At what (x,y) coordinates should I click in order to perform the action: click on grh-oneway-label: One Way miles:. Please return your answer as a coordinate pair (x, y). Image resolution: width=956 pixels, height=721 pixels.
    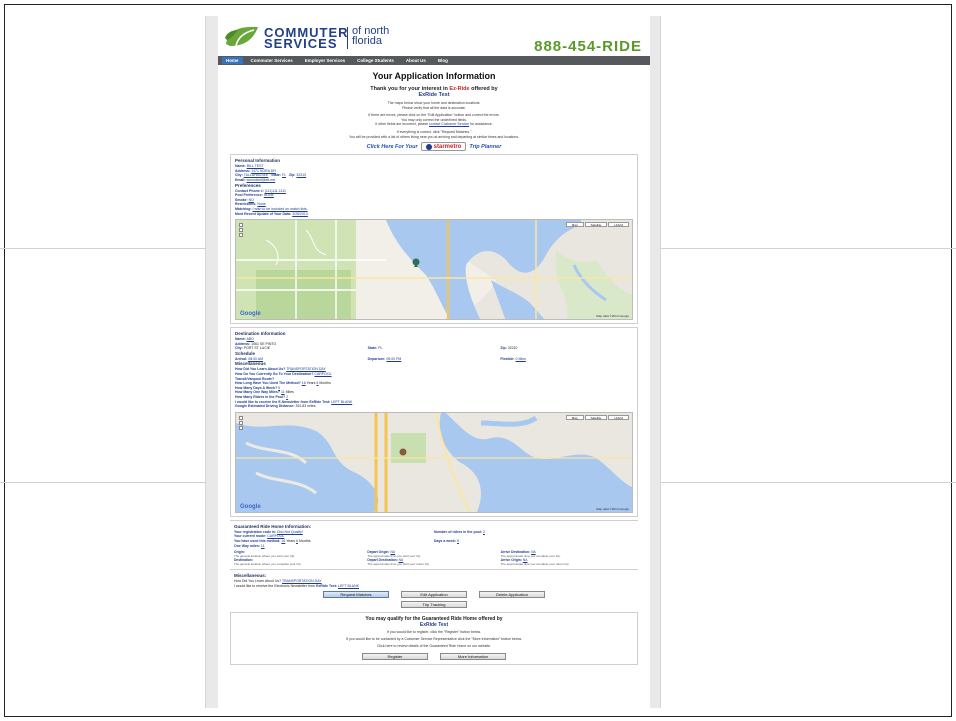
    Looking at the image, I should click on (247, 545).